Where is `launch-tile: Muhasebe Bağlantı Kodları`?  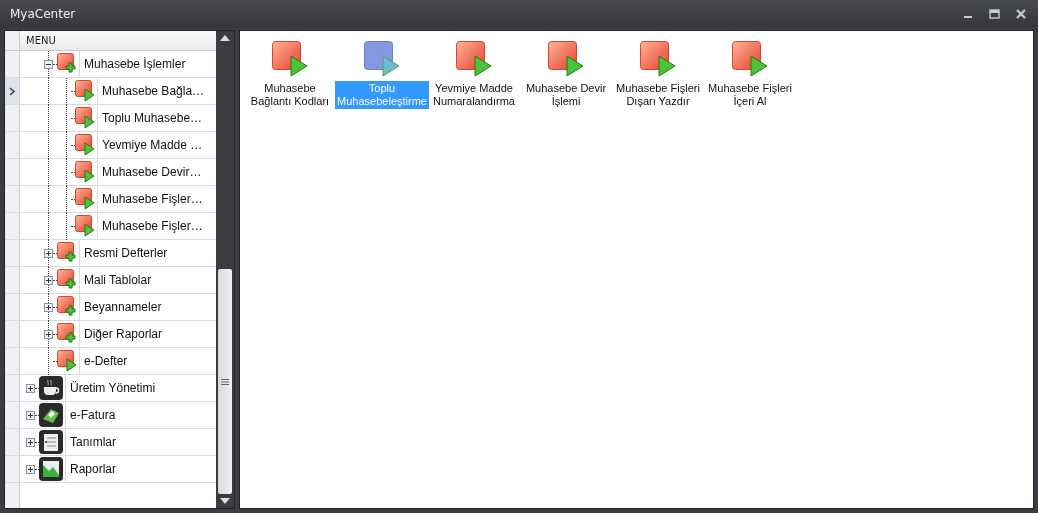 launch-tile: Muhasebe Bağlantı Kodları is located at coordinates (290, 75).